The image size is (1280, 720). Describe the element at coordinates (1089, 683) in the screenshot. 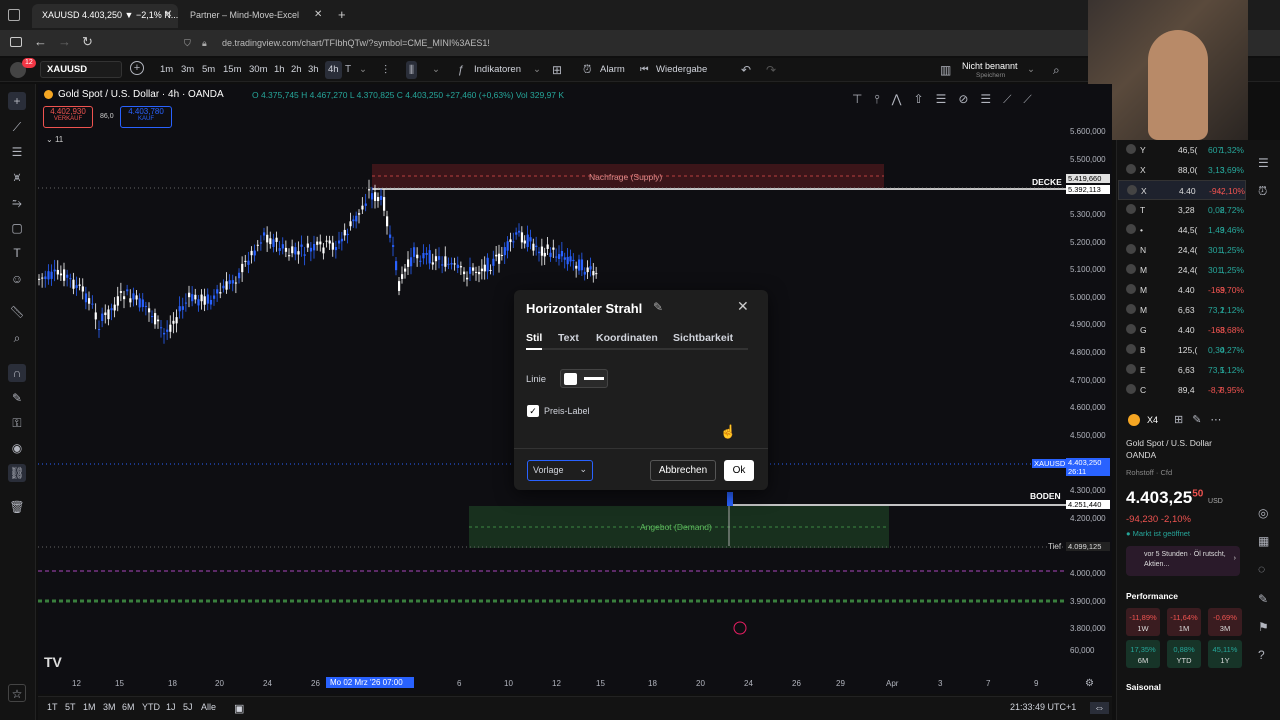

I see `settings-icon: ⚙` at that location.